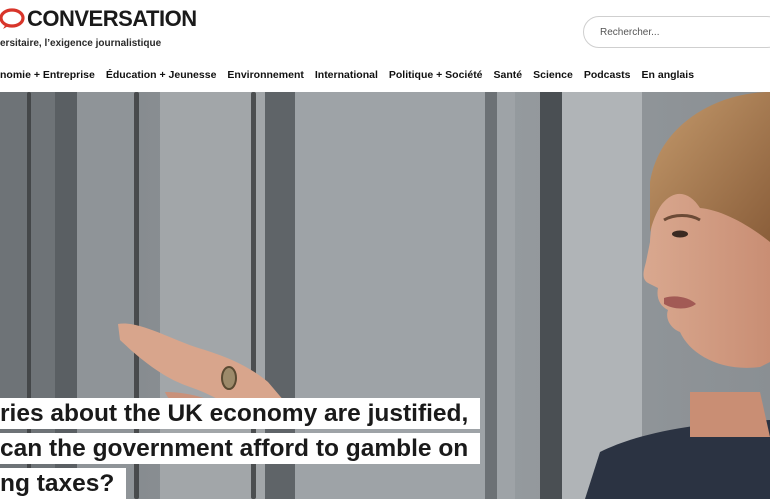 The image size is (770, 503). Describe the element at coordinates (240, 413) in the screenshot. I see `headline-line: ries about the UK economy are justified,` at that location.